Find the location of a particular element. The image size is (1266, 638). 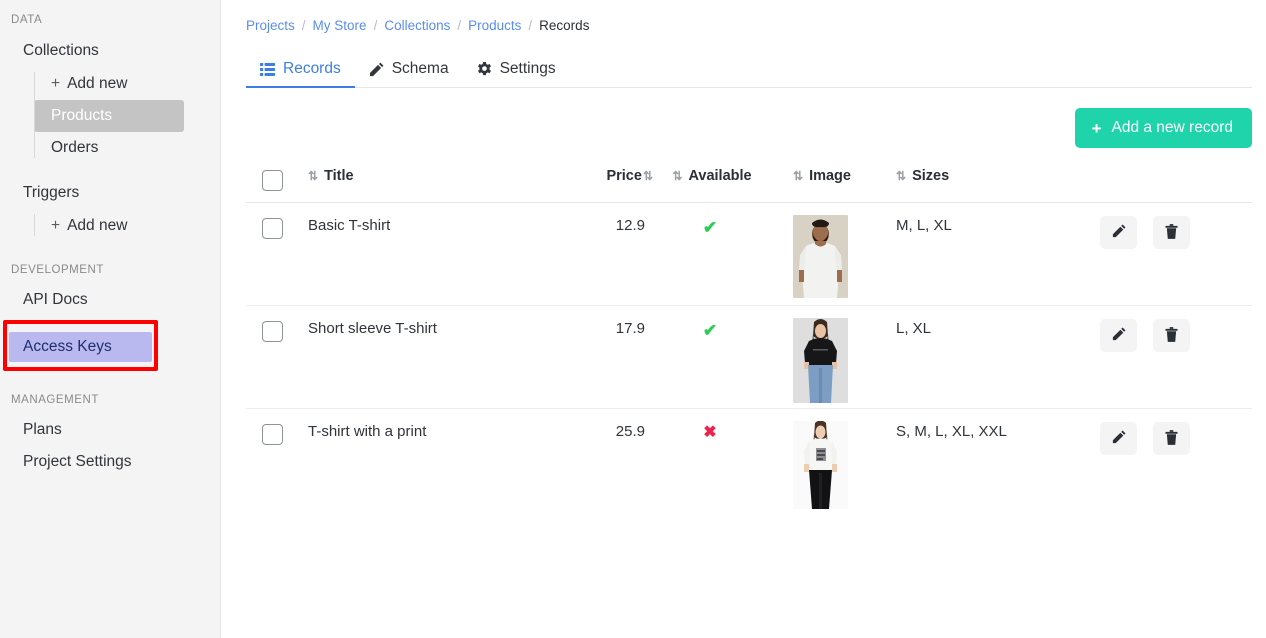

sidebar-section-data: DATA is located at coordinates (27, 20).